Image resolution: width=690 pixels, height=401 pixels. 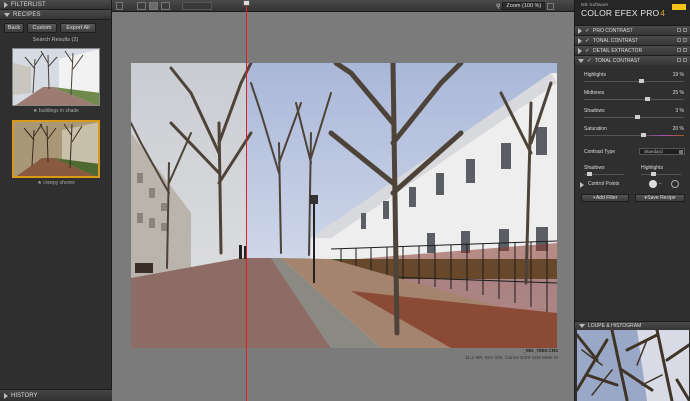 I want to click on filter-label: DETAIL EXTRACTOR, so click(x=618, y=50).